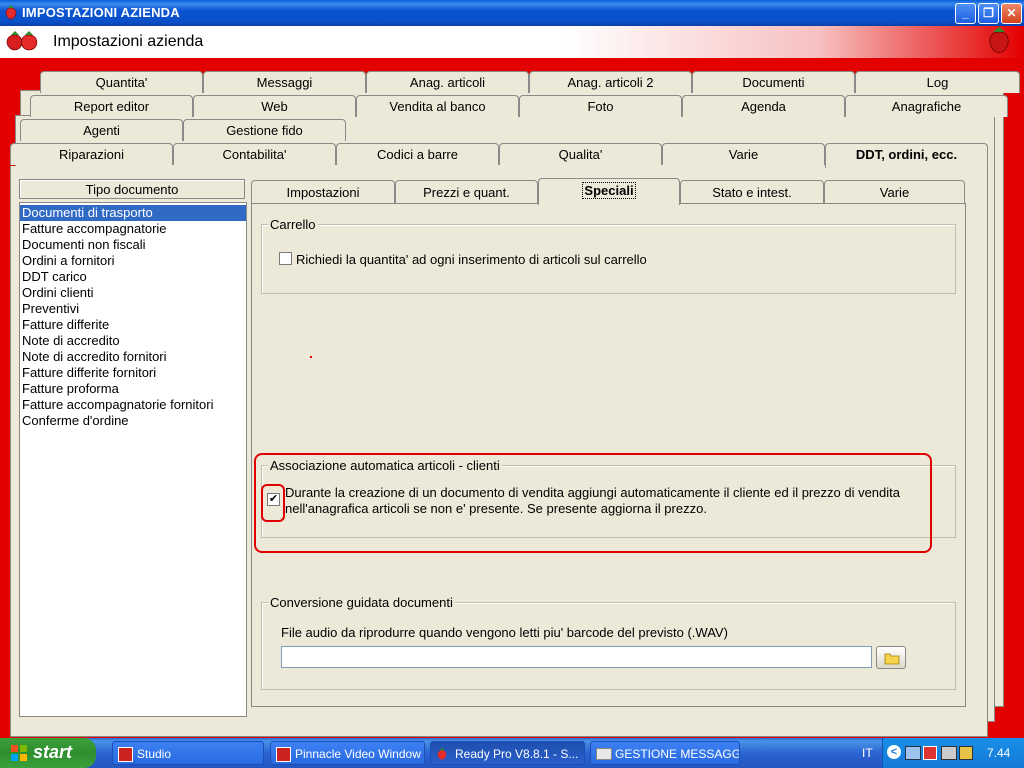 Image resolution: width=1024 pixels, height=768 pixels. Describe the element at coordinates (91, 154) in the screenshot. I see `tab-riparazioni: Riparazioni` at that location.